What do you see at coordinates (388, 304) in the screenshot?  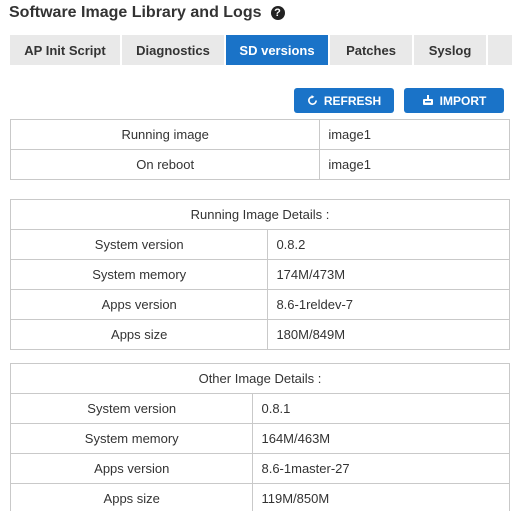 I see `row-value: 8.6-1reldev-7` at bounding box center [388, 304].